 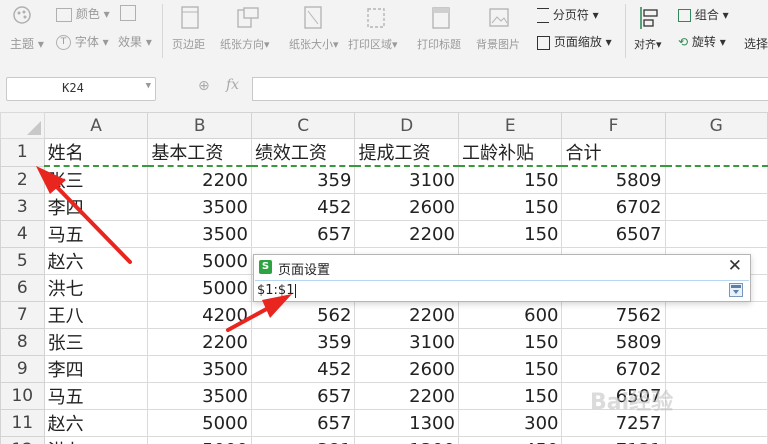 I want to click on cell-g4, so click(x=716, y=234).